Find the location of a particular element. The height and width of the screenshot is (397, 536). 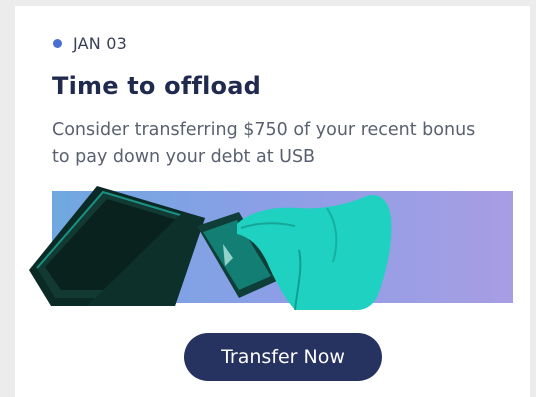

card-title: Time to offload is located at coordinates (157, 86).